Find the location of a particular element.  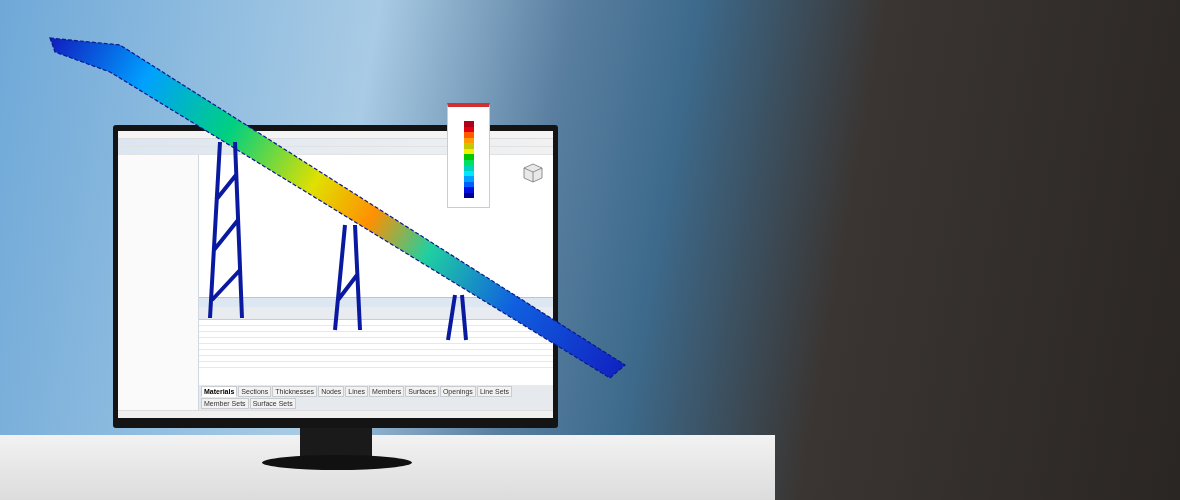

support-tower-drawing is located at coordinates (457, 317).